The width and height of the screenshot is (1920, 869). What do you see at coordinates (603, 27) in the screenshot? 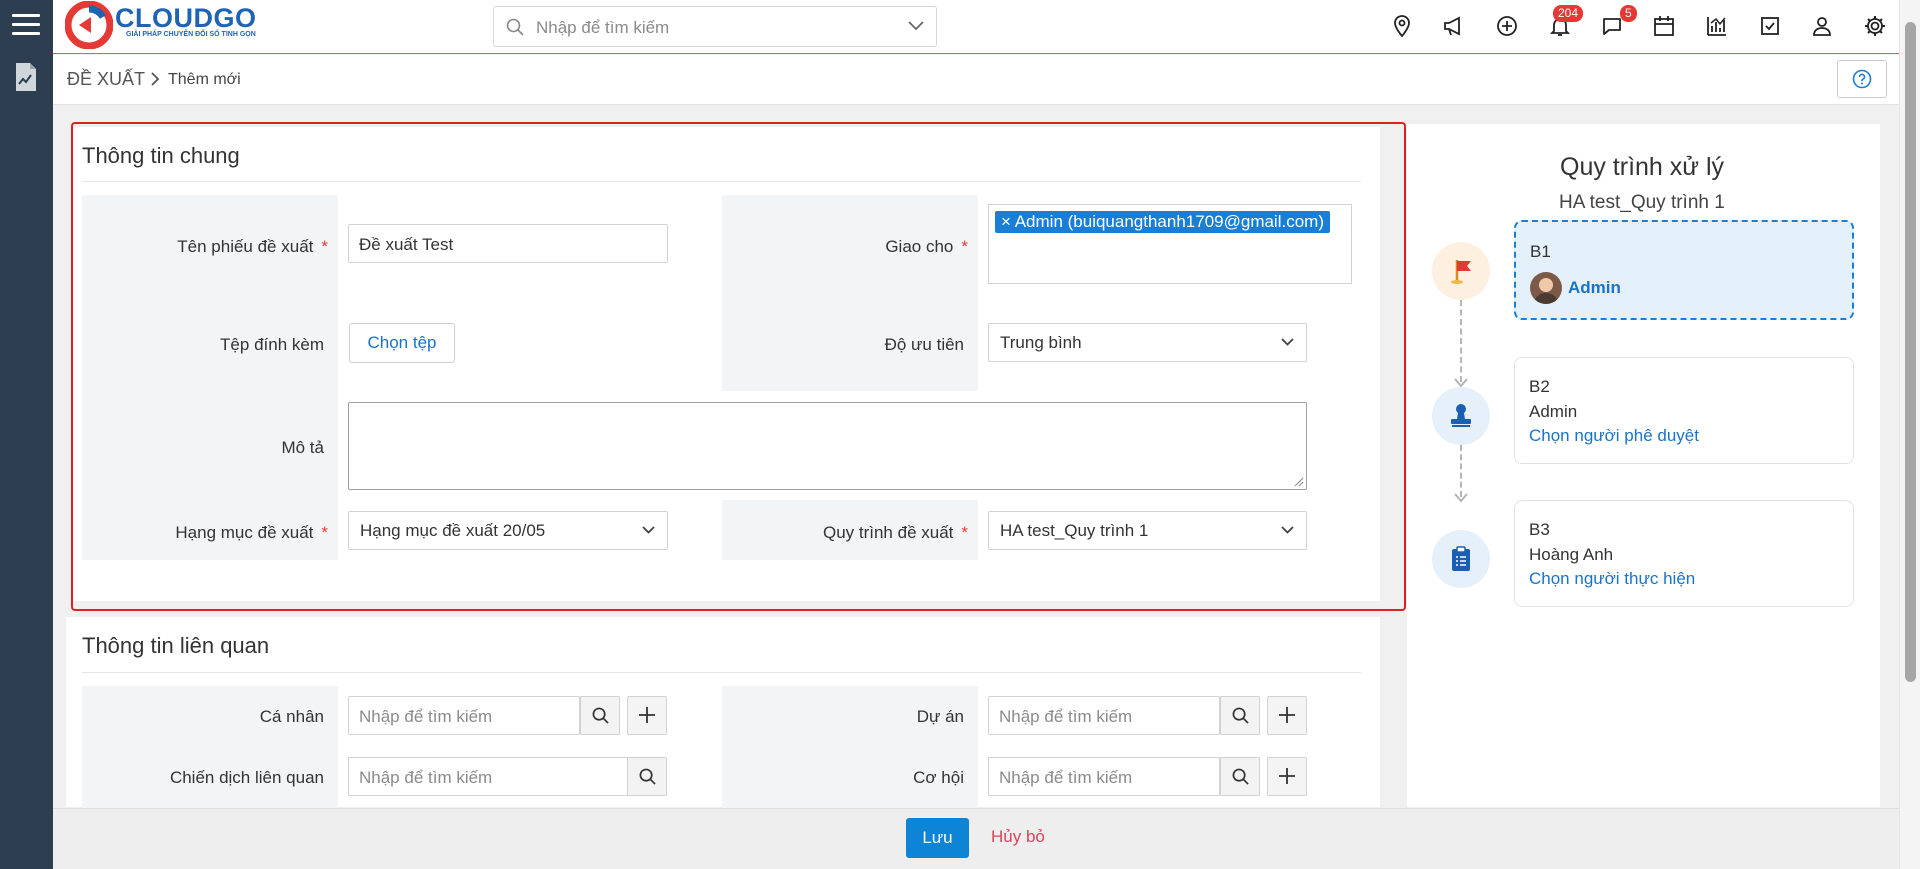
I see `global-search-placeholder: Nhập để tìm kiếm` at bounding box center [603, 27].